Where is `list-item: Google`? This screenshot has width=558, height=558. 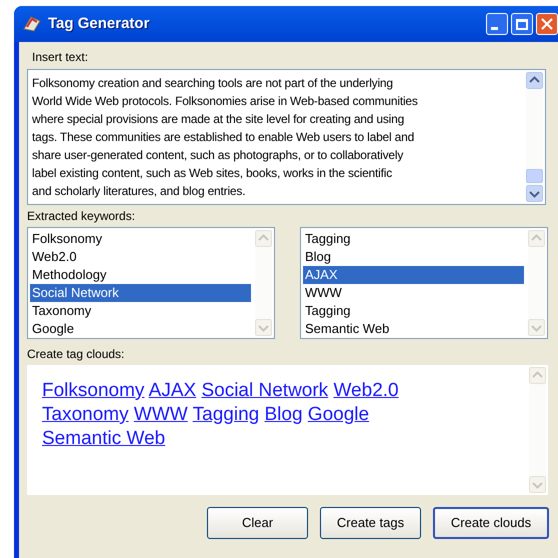
list-item: Google is located at coordinates (140, 329).